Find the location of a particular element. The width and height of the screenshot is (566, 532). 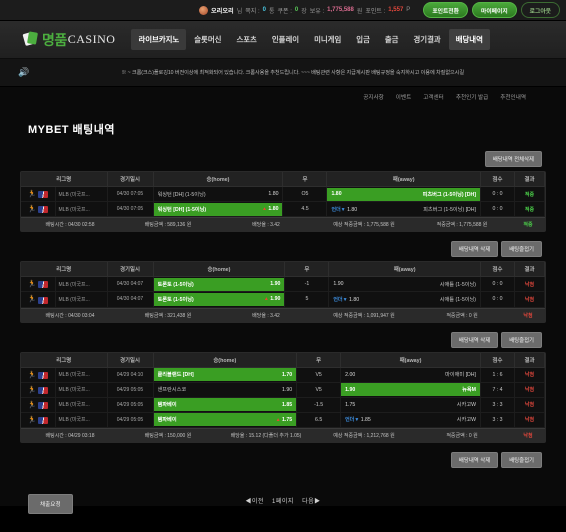

stat-unit-2: 원 is located at coordinates (359, 11).